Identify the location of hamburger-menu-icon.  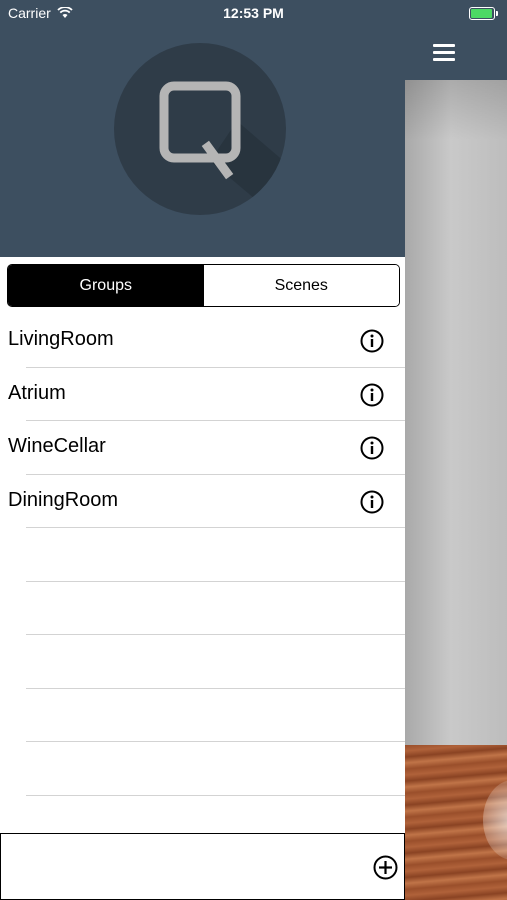
(444, 52).